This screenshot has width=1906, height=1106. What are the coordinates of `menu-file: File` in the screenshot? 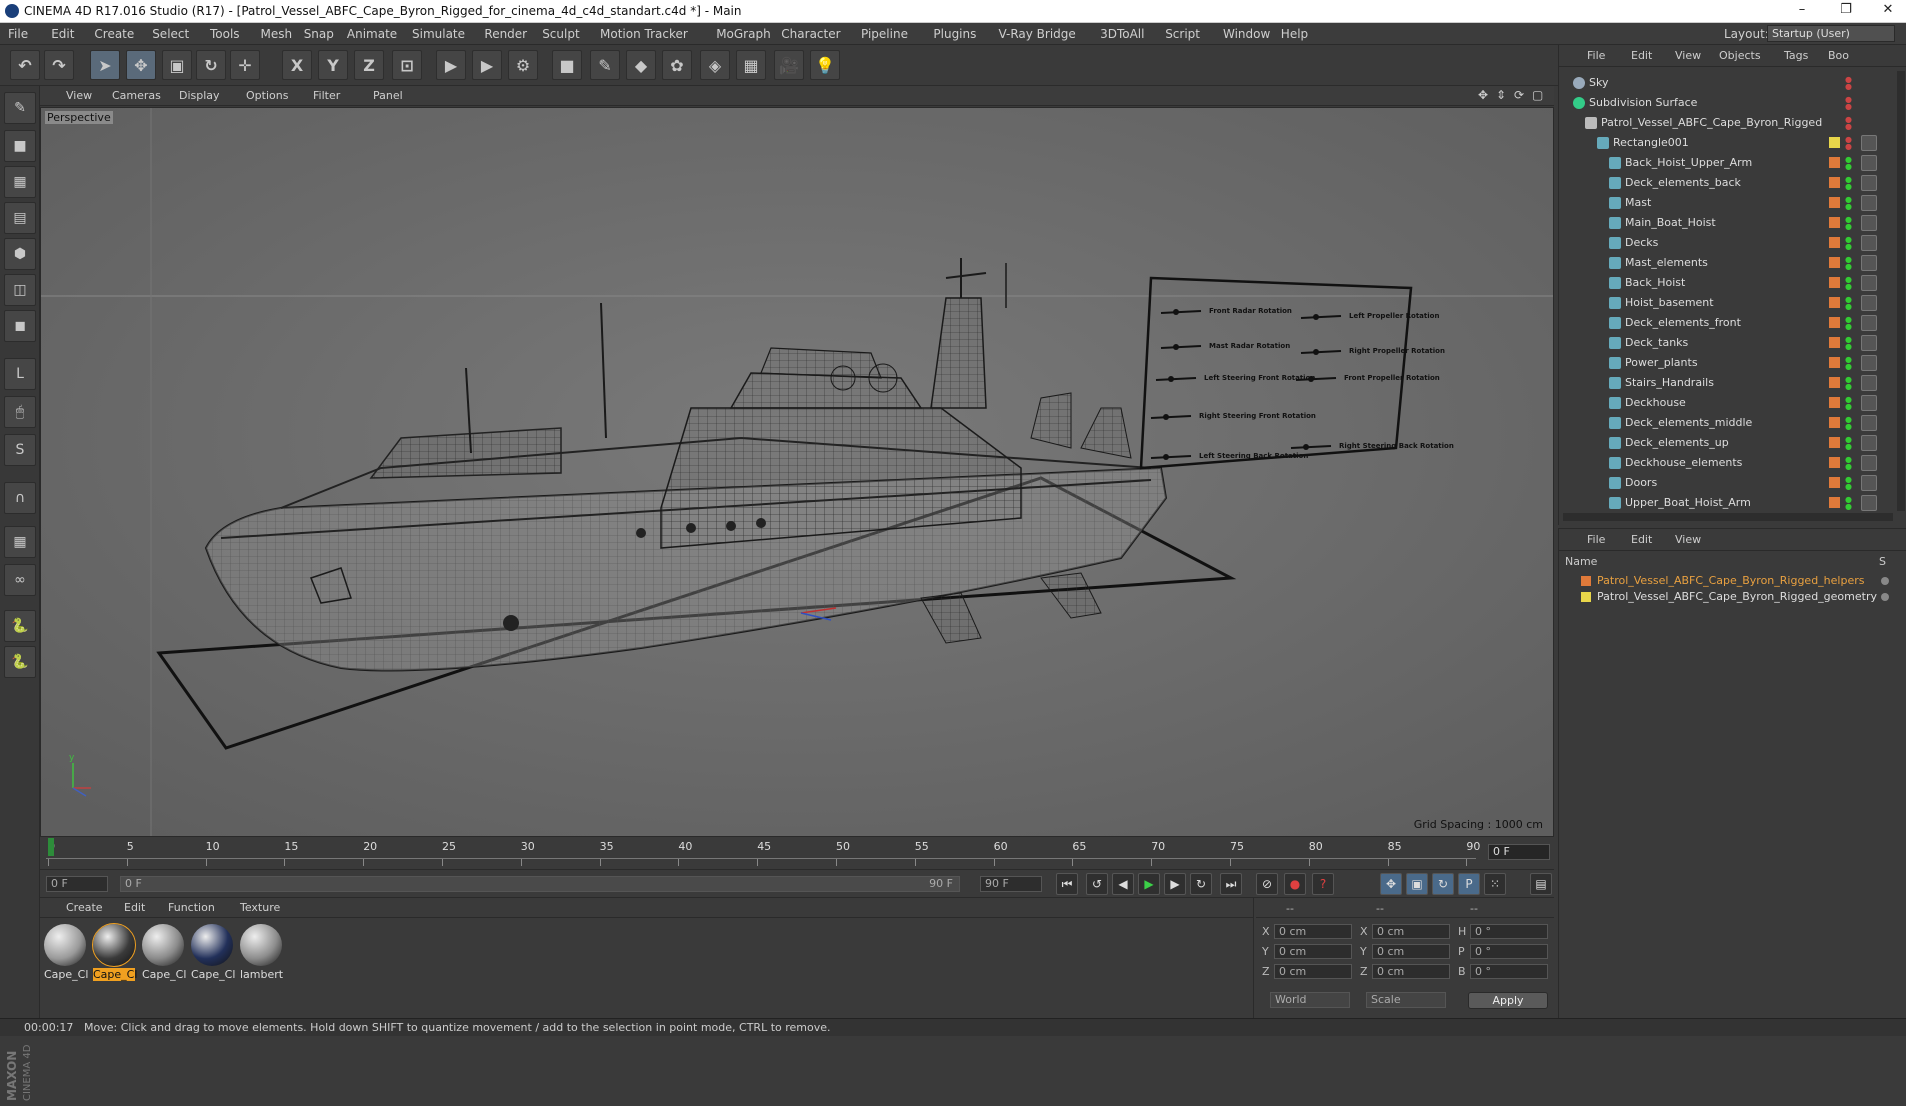 It's located at (18, 34).